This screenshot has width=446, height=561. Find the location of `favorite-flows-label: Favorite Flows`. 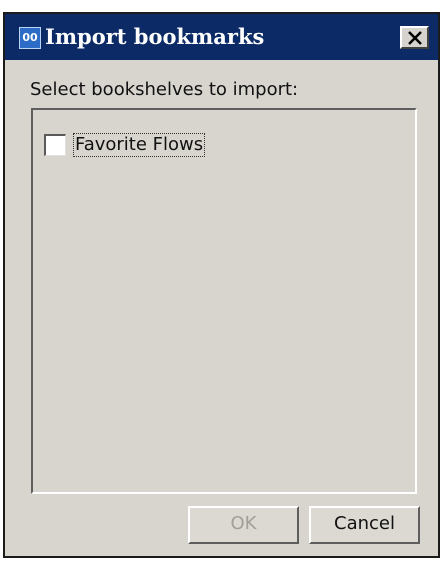

favorite-flows-label: Favorite Flows is located at coordinates (139, 145).